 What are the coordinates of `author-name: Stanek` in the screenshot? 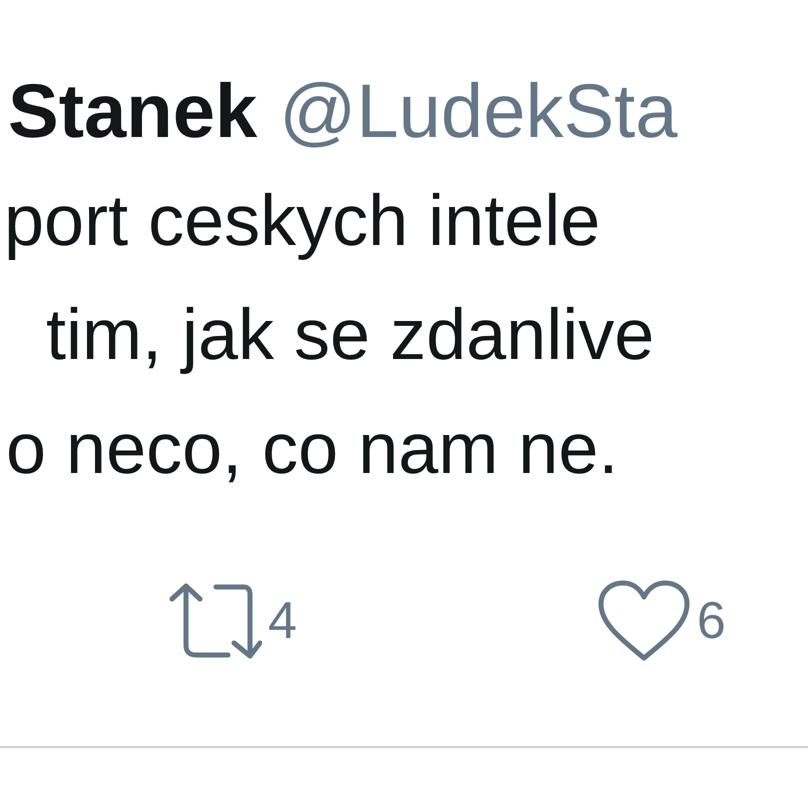 It's located at (133, 111).